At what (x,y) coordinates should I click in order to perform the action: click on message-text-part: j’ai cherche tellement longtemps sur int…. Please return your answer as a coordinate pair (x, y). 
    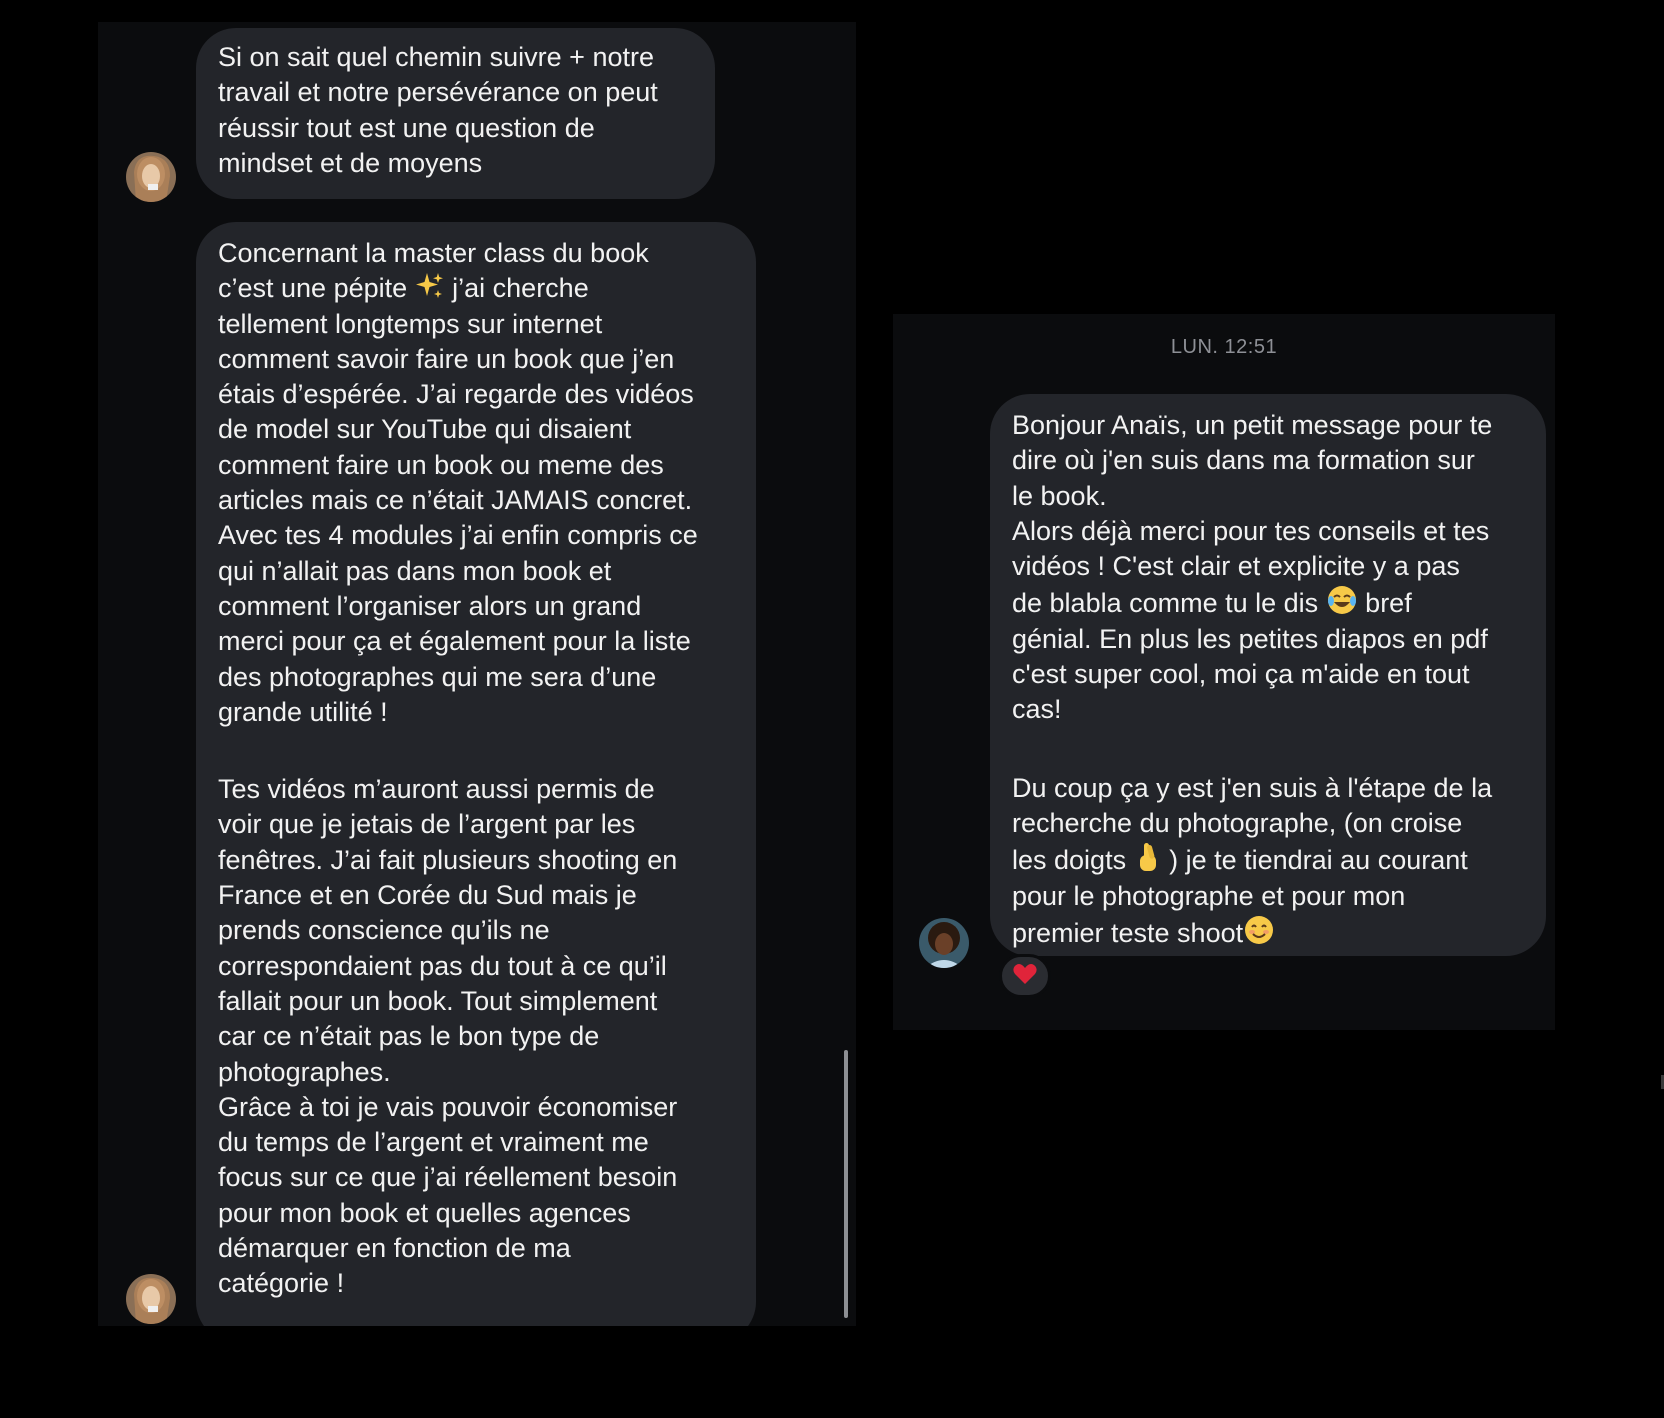
    Looking at the image, I should click on (458, 500).